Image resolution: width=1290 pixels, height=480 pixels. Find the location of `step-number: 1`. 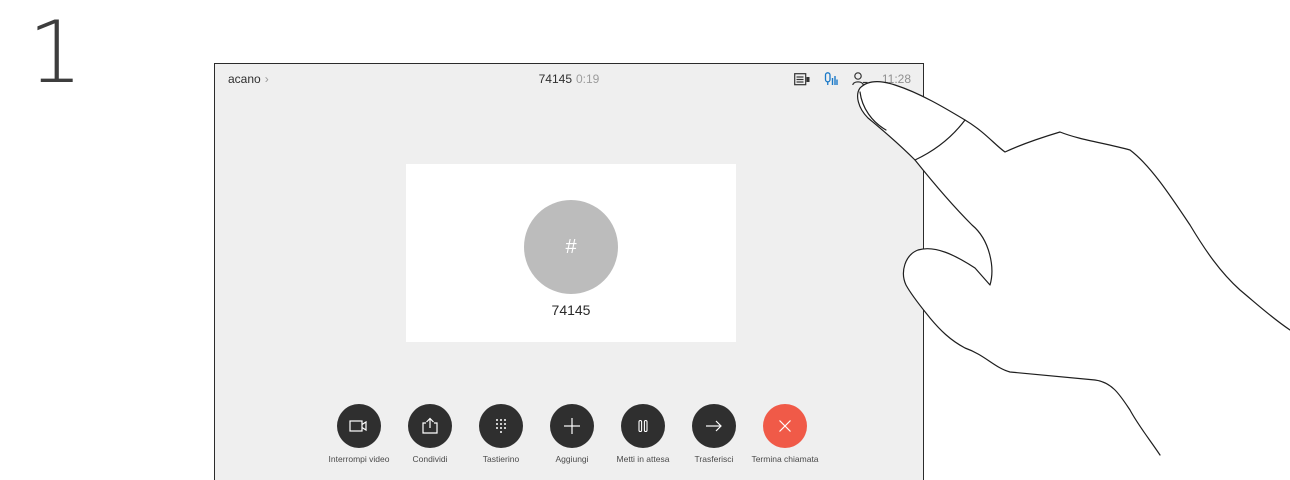

step-number: 1 is located at coordinates (55, 53).